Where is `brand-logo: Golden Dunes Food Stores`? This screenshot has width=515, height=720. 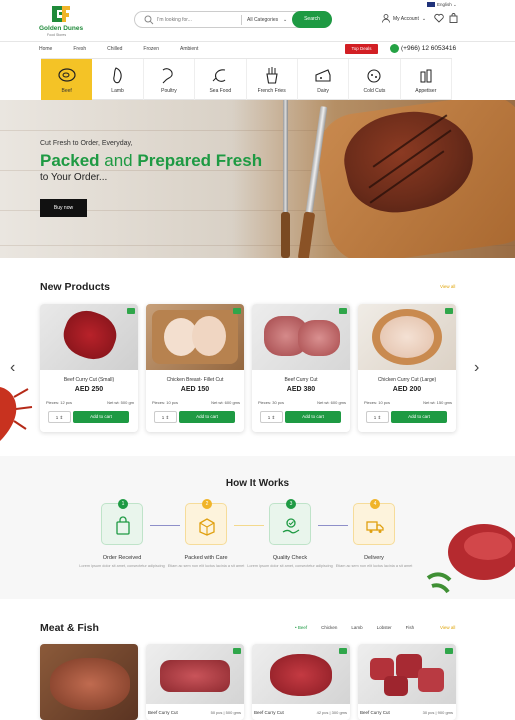
brand-logo: Golden Dunes Food Stores is located at coordinates (69, 21).